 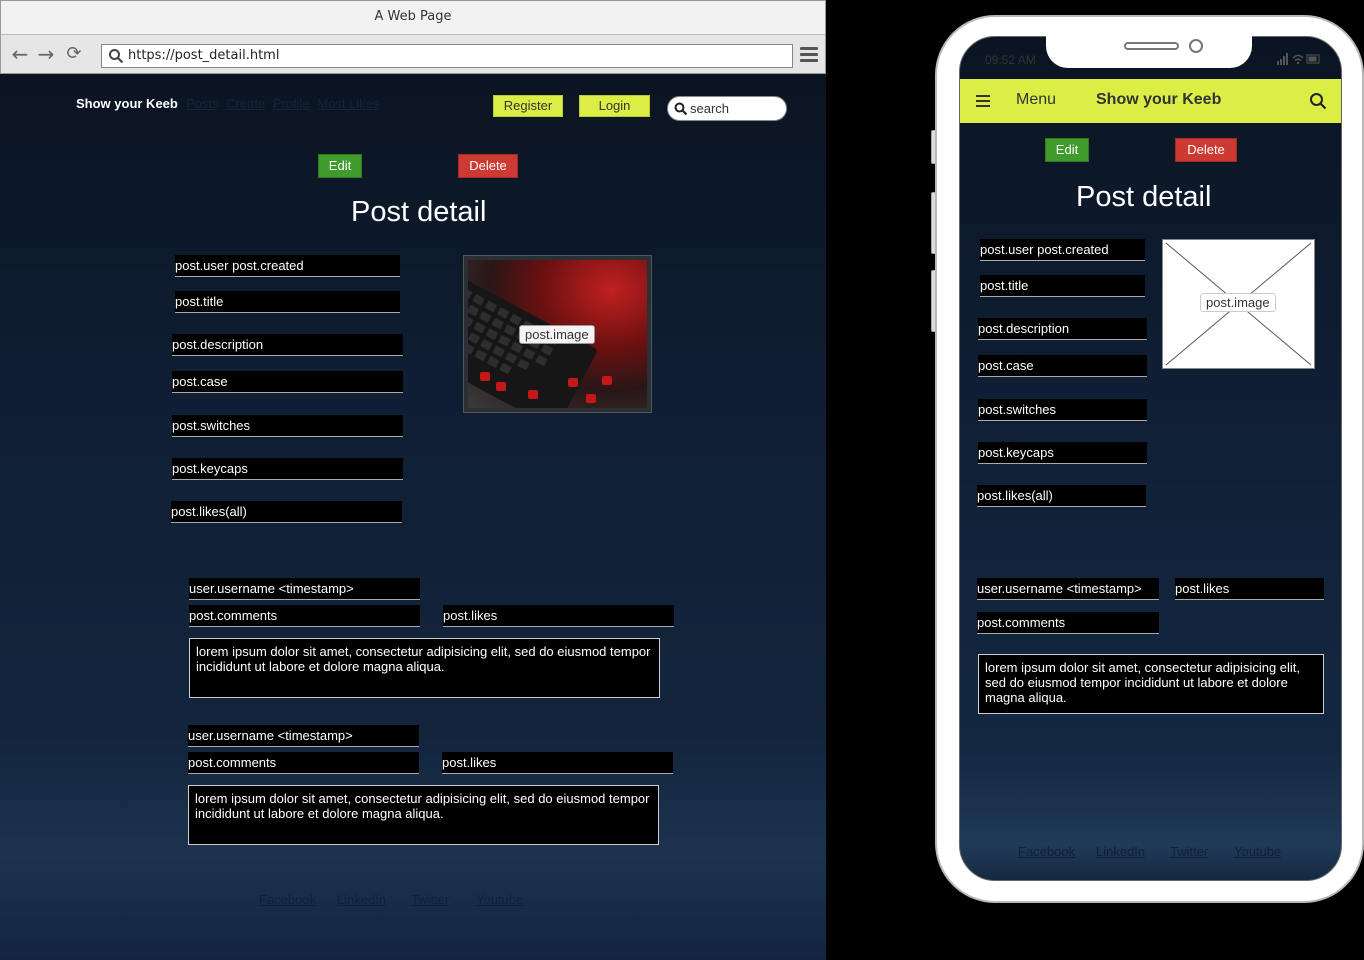 I want to click on register-button: Register, so click(x=528, y=106).